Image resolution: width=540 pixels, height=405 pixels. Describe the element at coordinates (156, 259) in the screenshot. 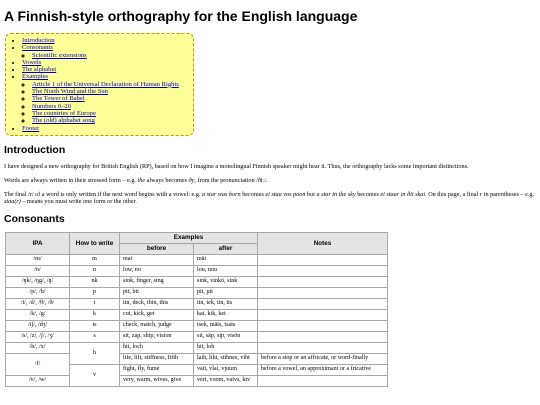

I see `before-cell: mat` at that location.